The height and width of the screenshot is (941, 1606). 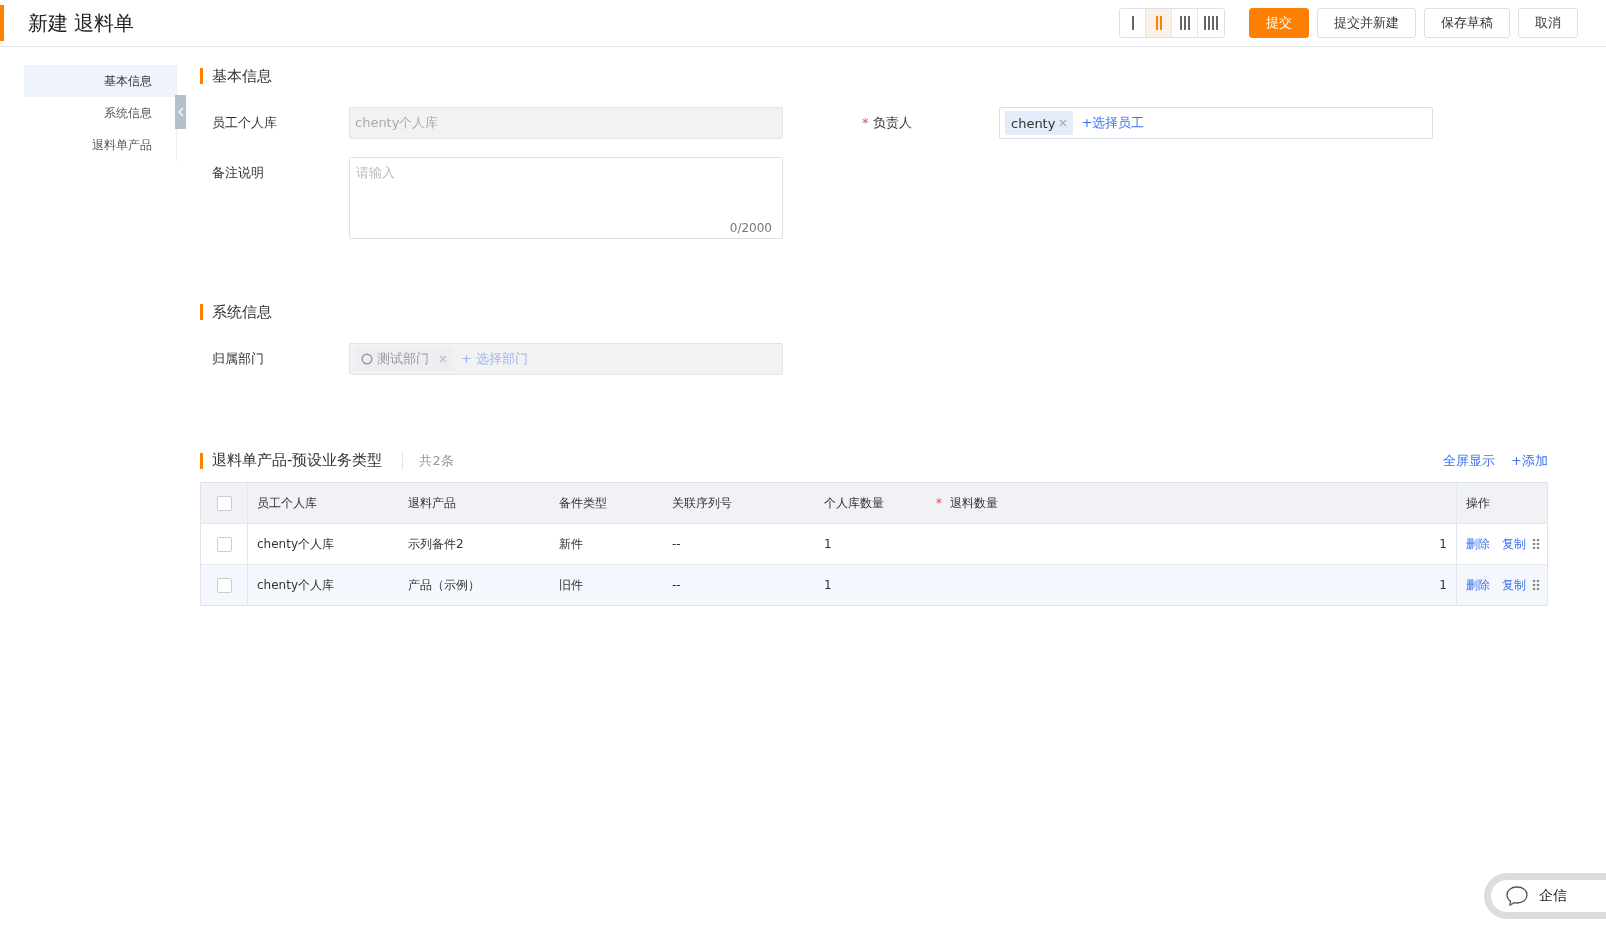 I want to click on placeholder-text: 请输入, so click(x=375, y=172).